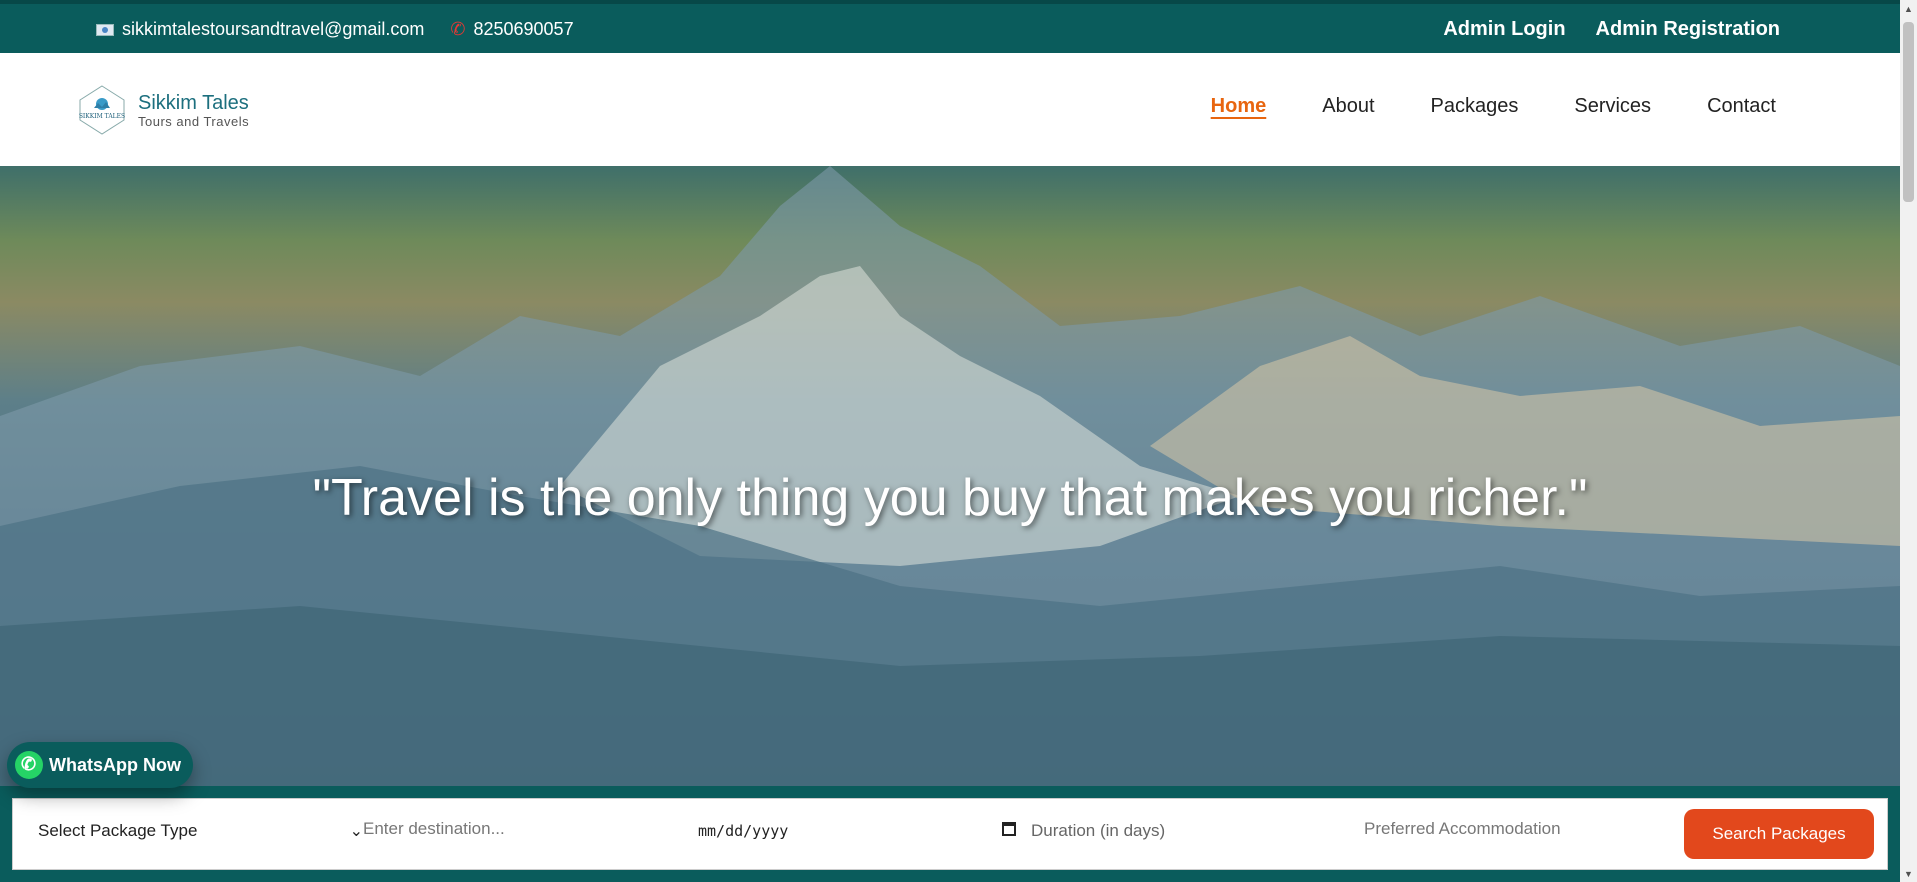 This screenshot has height=882, width=1917. I want to click on primary-nav: Home About Packages Services Contact, so click(1465, 106).